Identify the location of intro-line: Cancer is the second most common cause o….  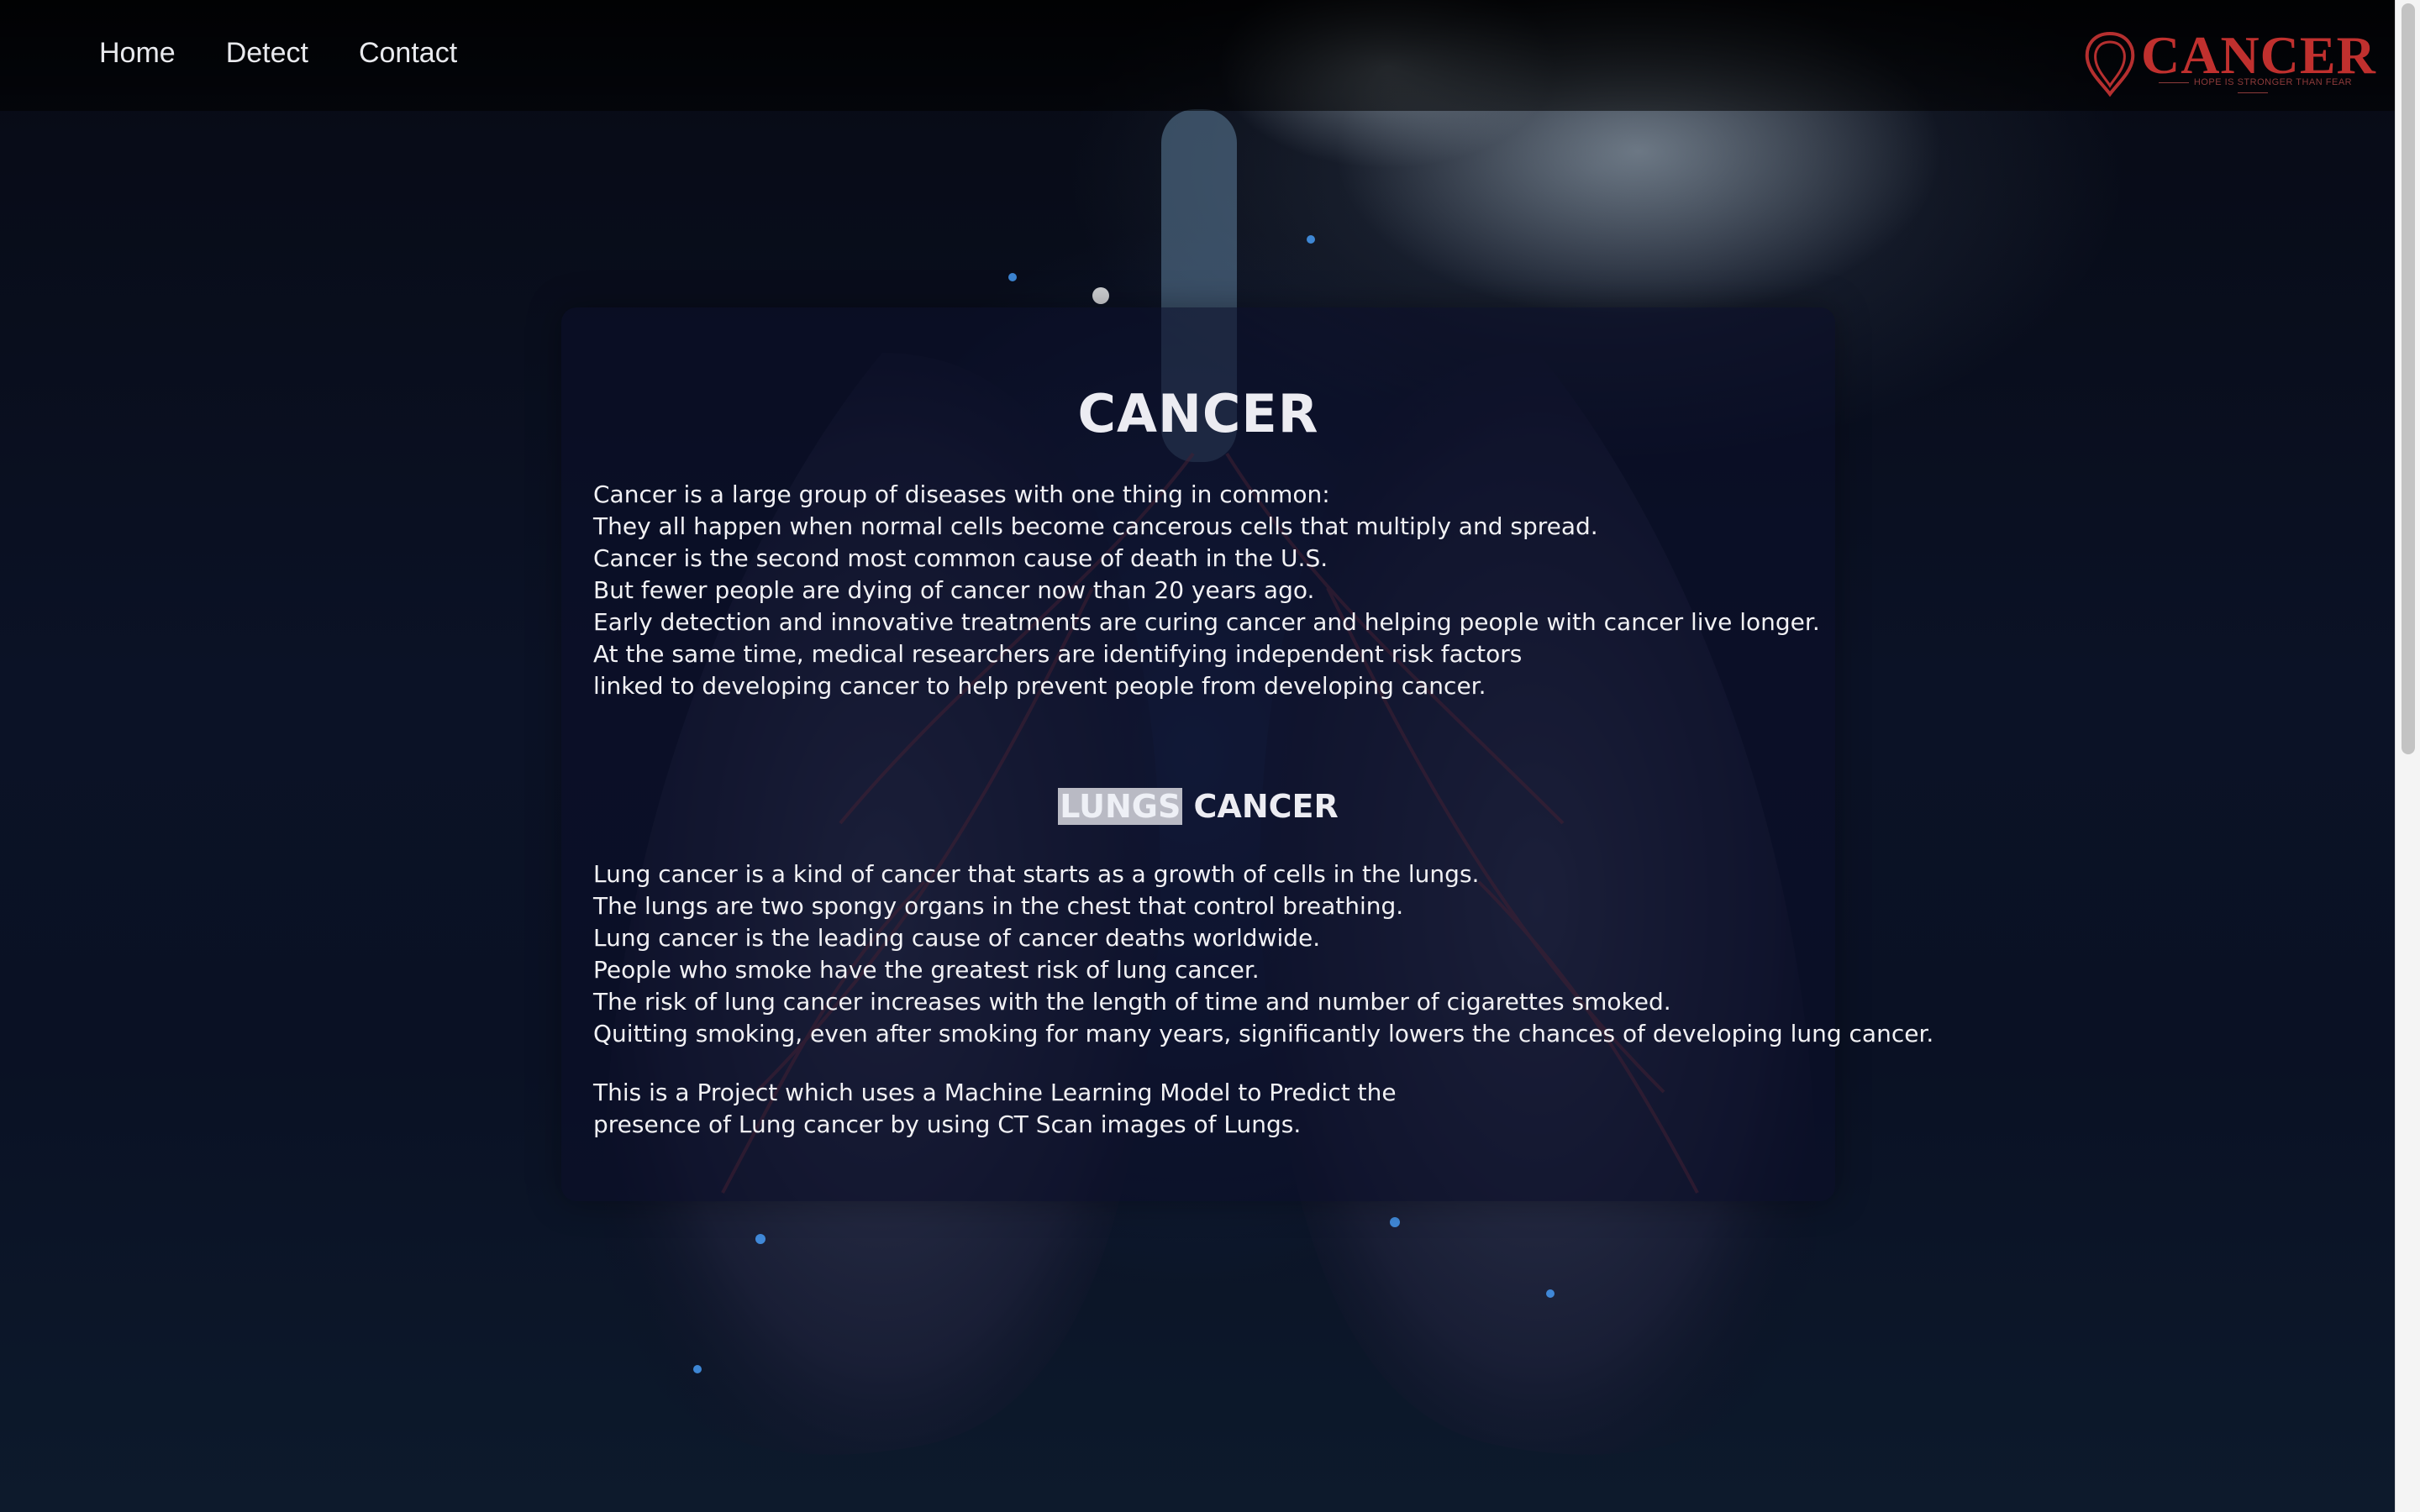
(961, 558).